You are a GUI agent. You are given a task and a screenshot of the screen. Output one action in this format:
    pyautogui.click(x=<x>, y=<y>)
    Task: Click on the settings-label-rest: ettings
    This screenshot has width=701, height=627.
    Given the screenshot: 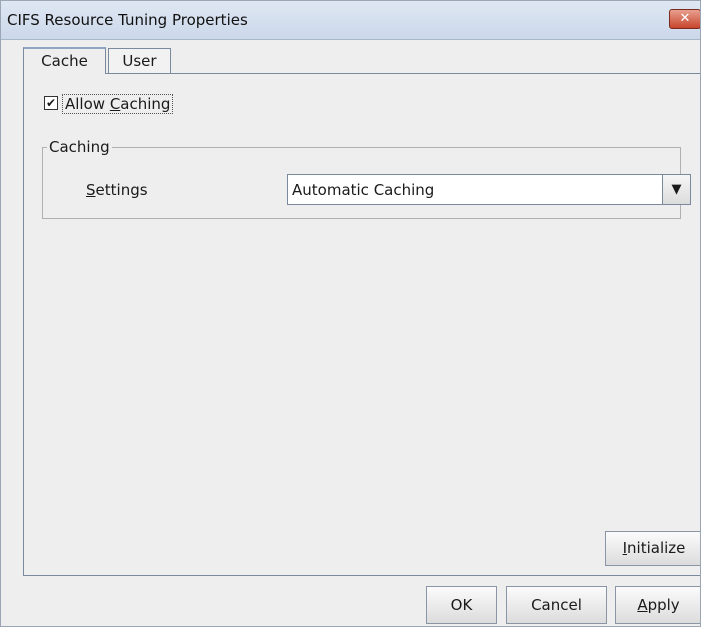 What is the action you would take?
    pyautogui.click(x=121, y=190)
    